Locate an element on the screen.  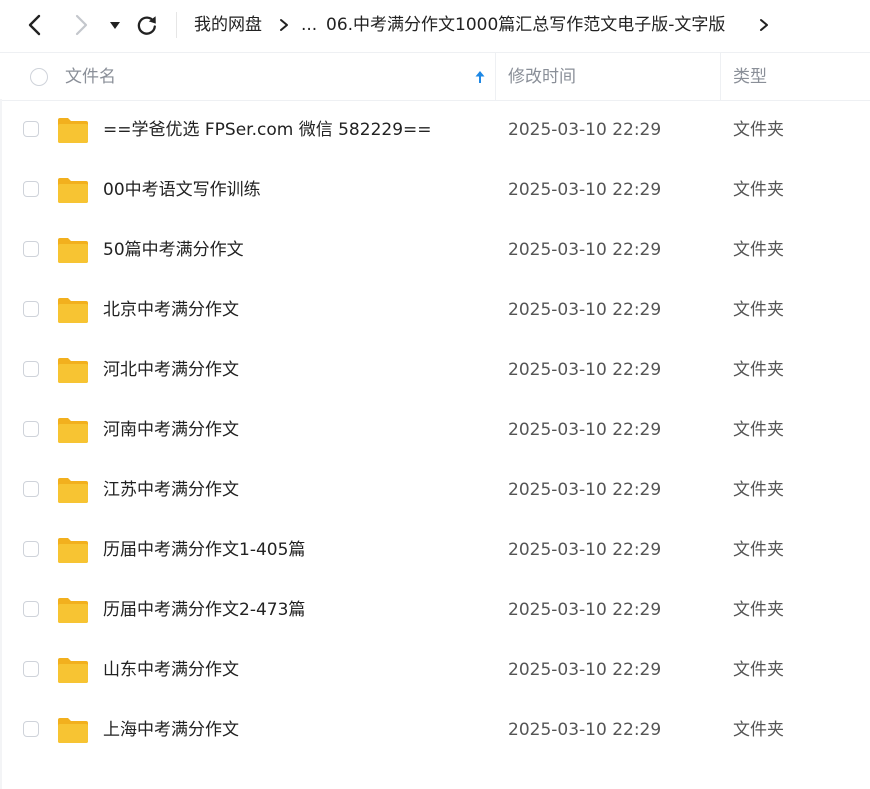
table-row: 上海中考满分作文 2025-03-10 22:29 文件夹 is located at coordinates (435, 730).